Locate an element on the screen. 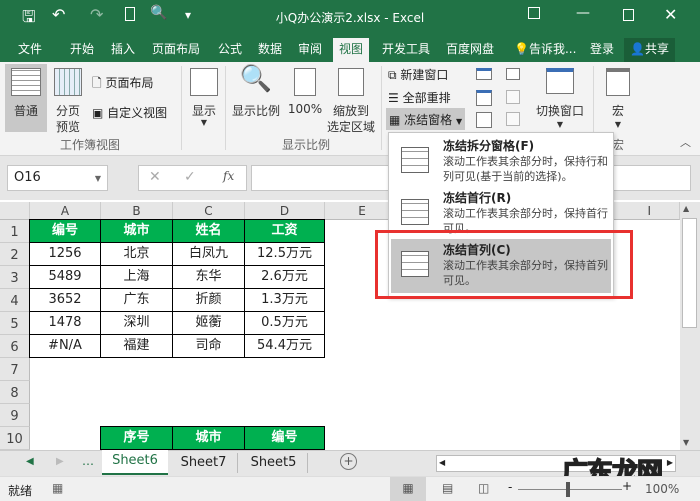 This screenshot has width=700, height=501. table-cell: 白凤九 is located at coordinates (208, 254).